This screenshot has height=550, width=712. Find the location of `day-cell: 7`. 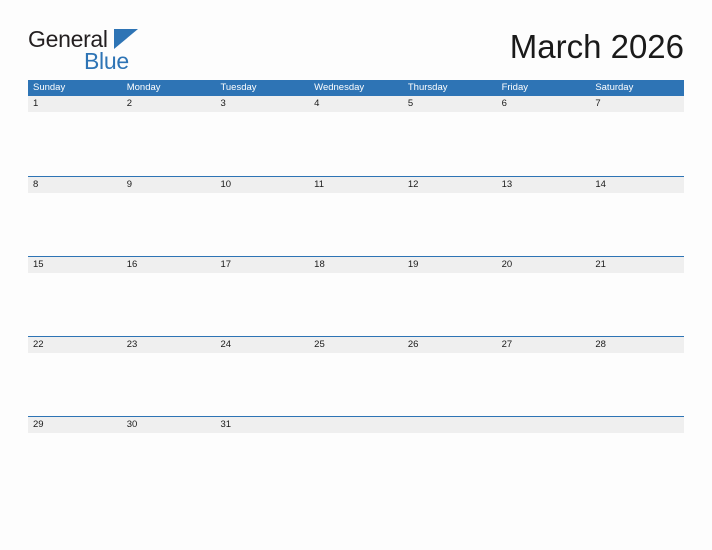

day-cell: 7 is located at coordinates (637, 136).